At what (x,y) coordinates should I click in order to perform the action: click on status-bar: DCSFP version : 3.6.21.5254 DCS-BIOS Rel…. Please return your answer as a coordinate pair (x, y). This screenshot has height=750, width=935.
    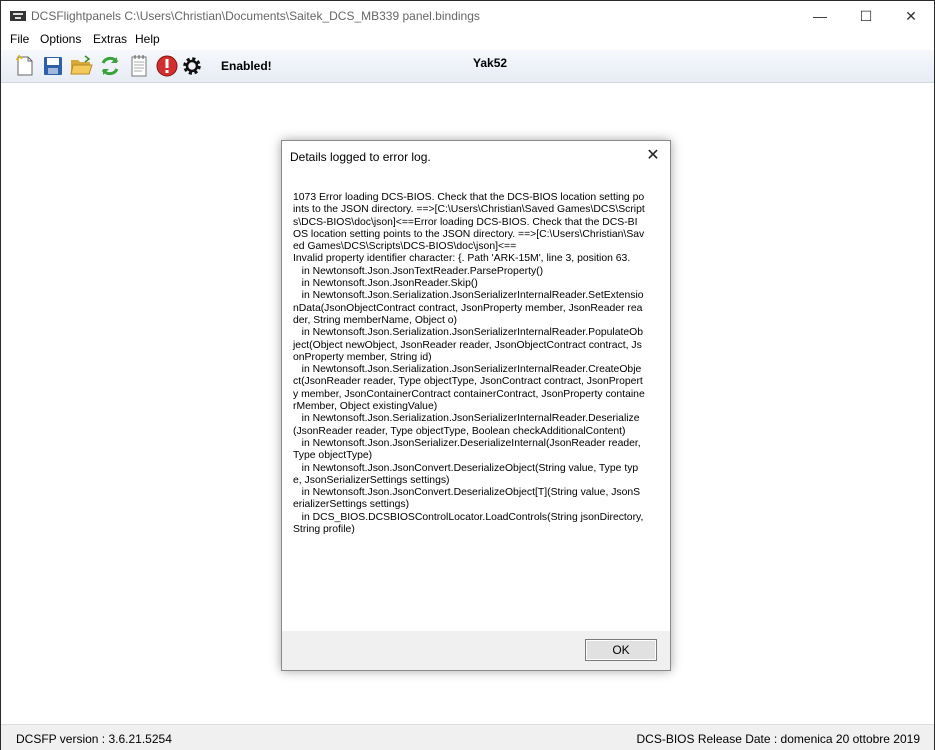
    Looking at the image, I should click on (467, 737).